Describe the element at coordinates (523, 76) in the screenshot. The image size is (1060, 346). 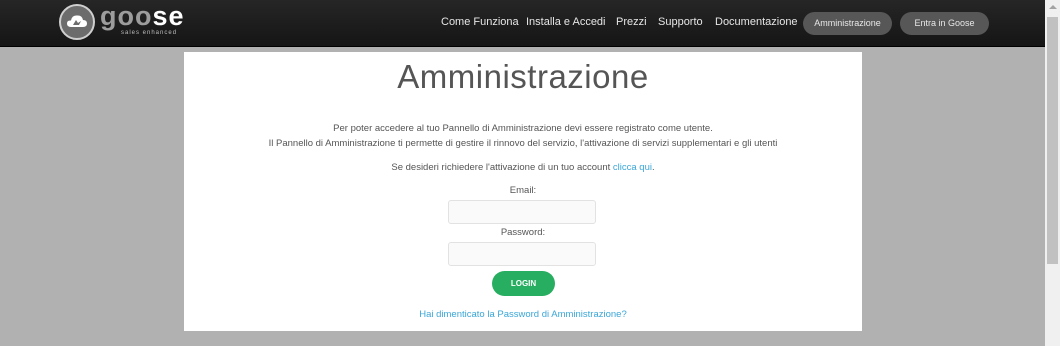
I see `page-title: Amministrazione` at that location.